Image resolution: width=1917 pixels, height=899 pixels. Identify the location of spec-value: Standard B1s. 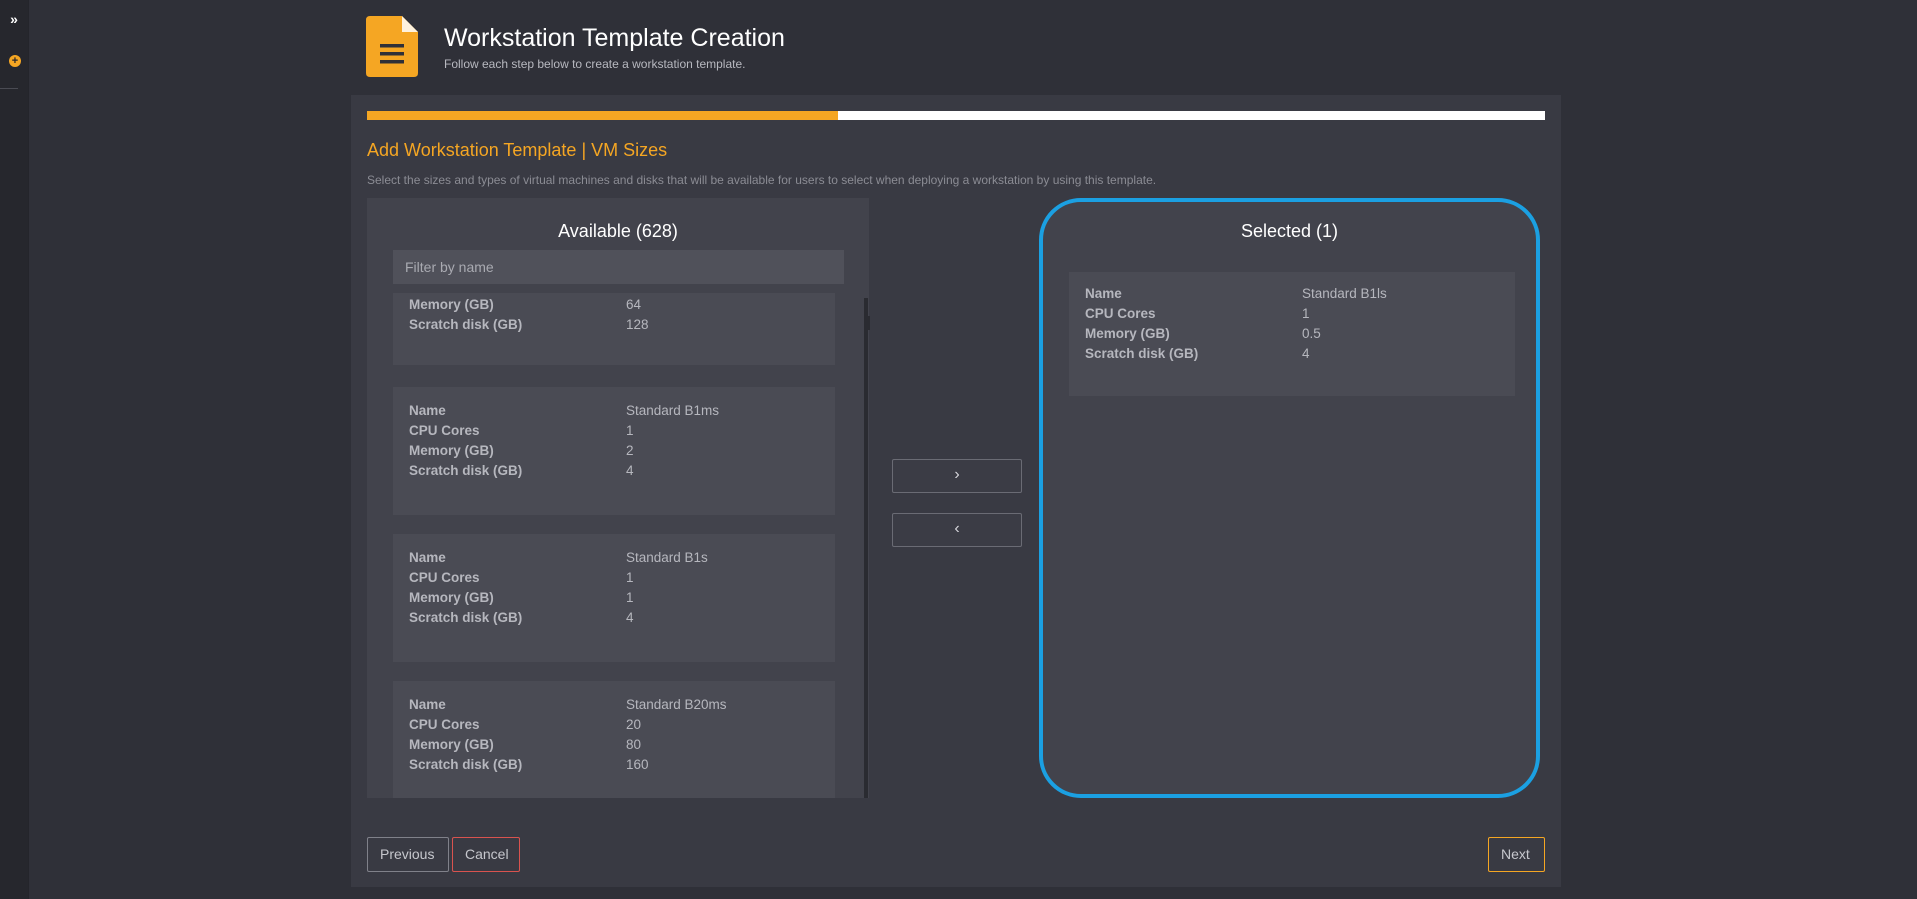
(667, 557).